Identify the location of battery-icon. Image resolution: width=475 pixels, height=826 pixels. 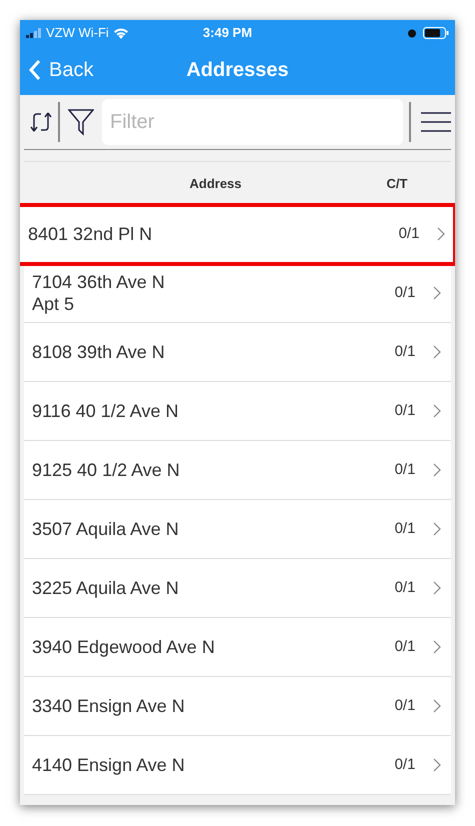
(436, 32).